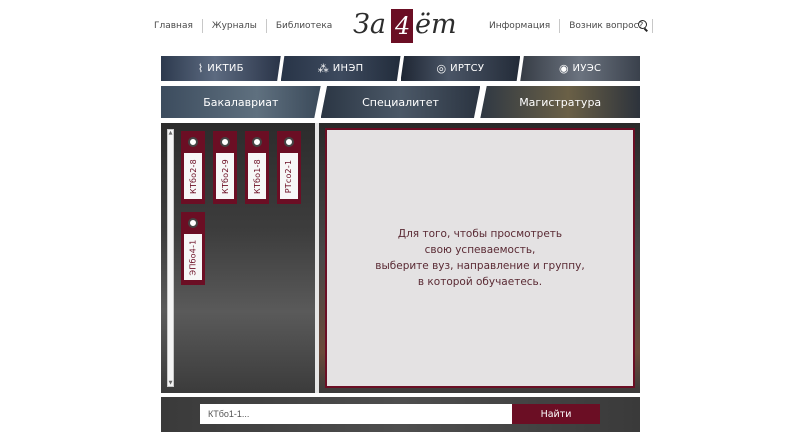 Image resolution: width=800 pixels, height=435 pixels. I want to click on scroll-down-arrow-icon: ▼, so click(170, 383).